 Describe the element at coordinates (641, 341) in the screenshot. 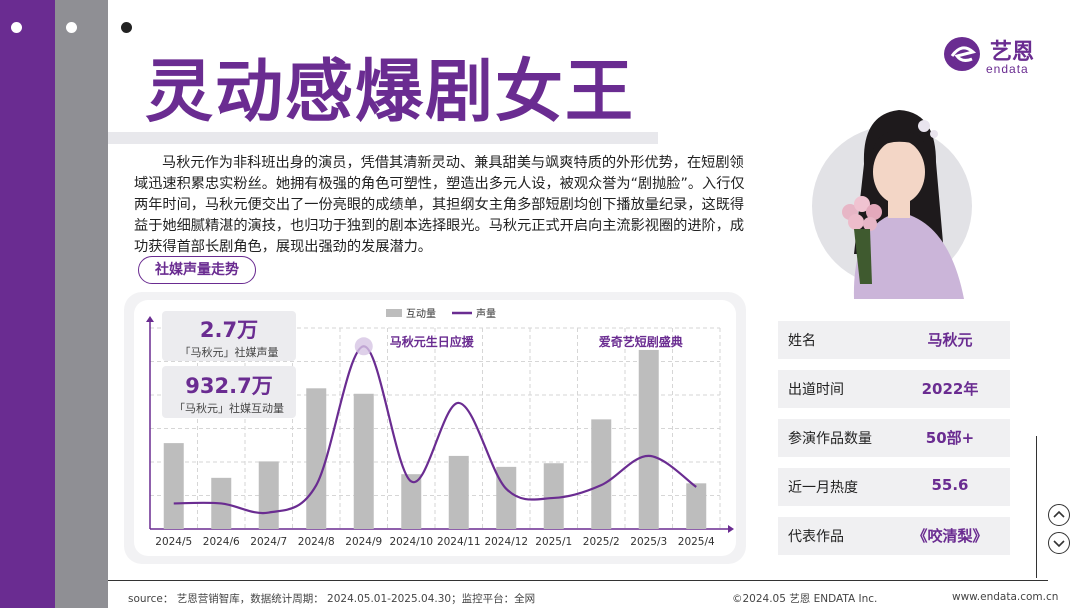

I see `chart-annotation: 爱奇艺短剧盛典` at that location.